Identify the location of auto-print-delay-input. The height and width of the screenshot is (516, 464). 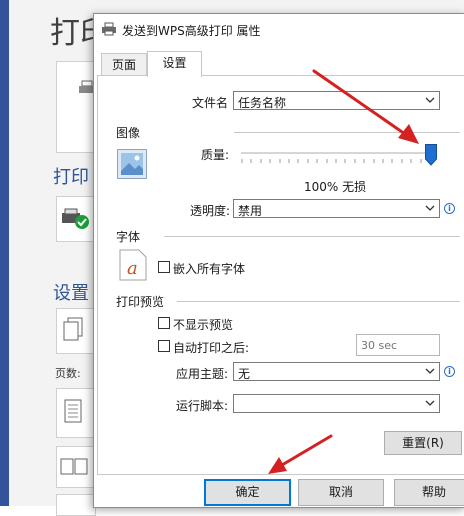
(398, 345).